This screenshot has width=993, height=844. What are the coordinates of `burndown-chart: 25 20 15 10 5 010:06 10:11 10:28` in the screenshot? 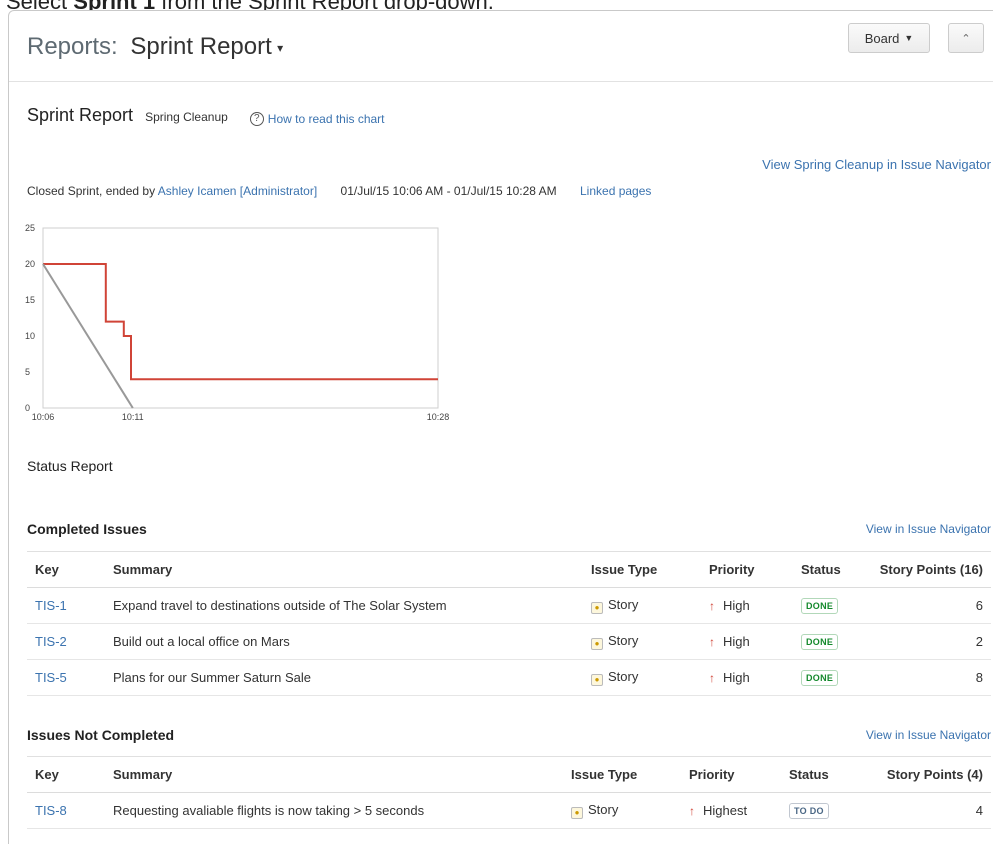 It's located at (237, 322).